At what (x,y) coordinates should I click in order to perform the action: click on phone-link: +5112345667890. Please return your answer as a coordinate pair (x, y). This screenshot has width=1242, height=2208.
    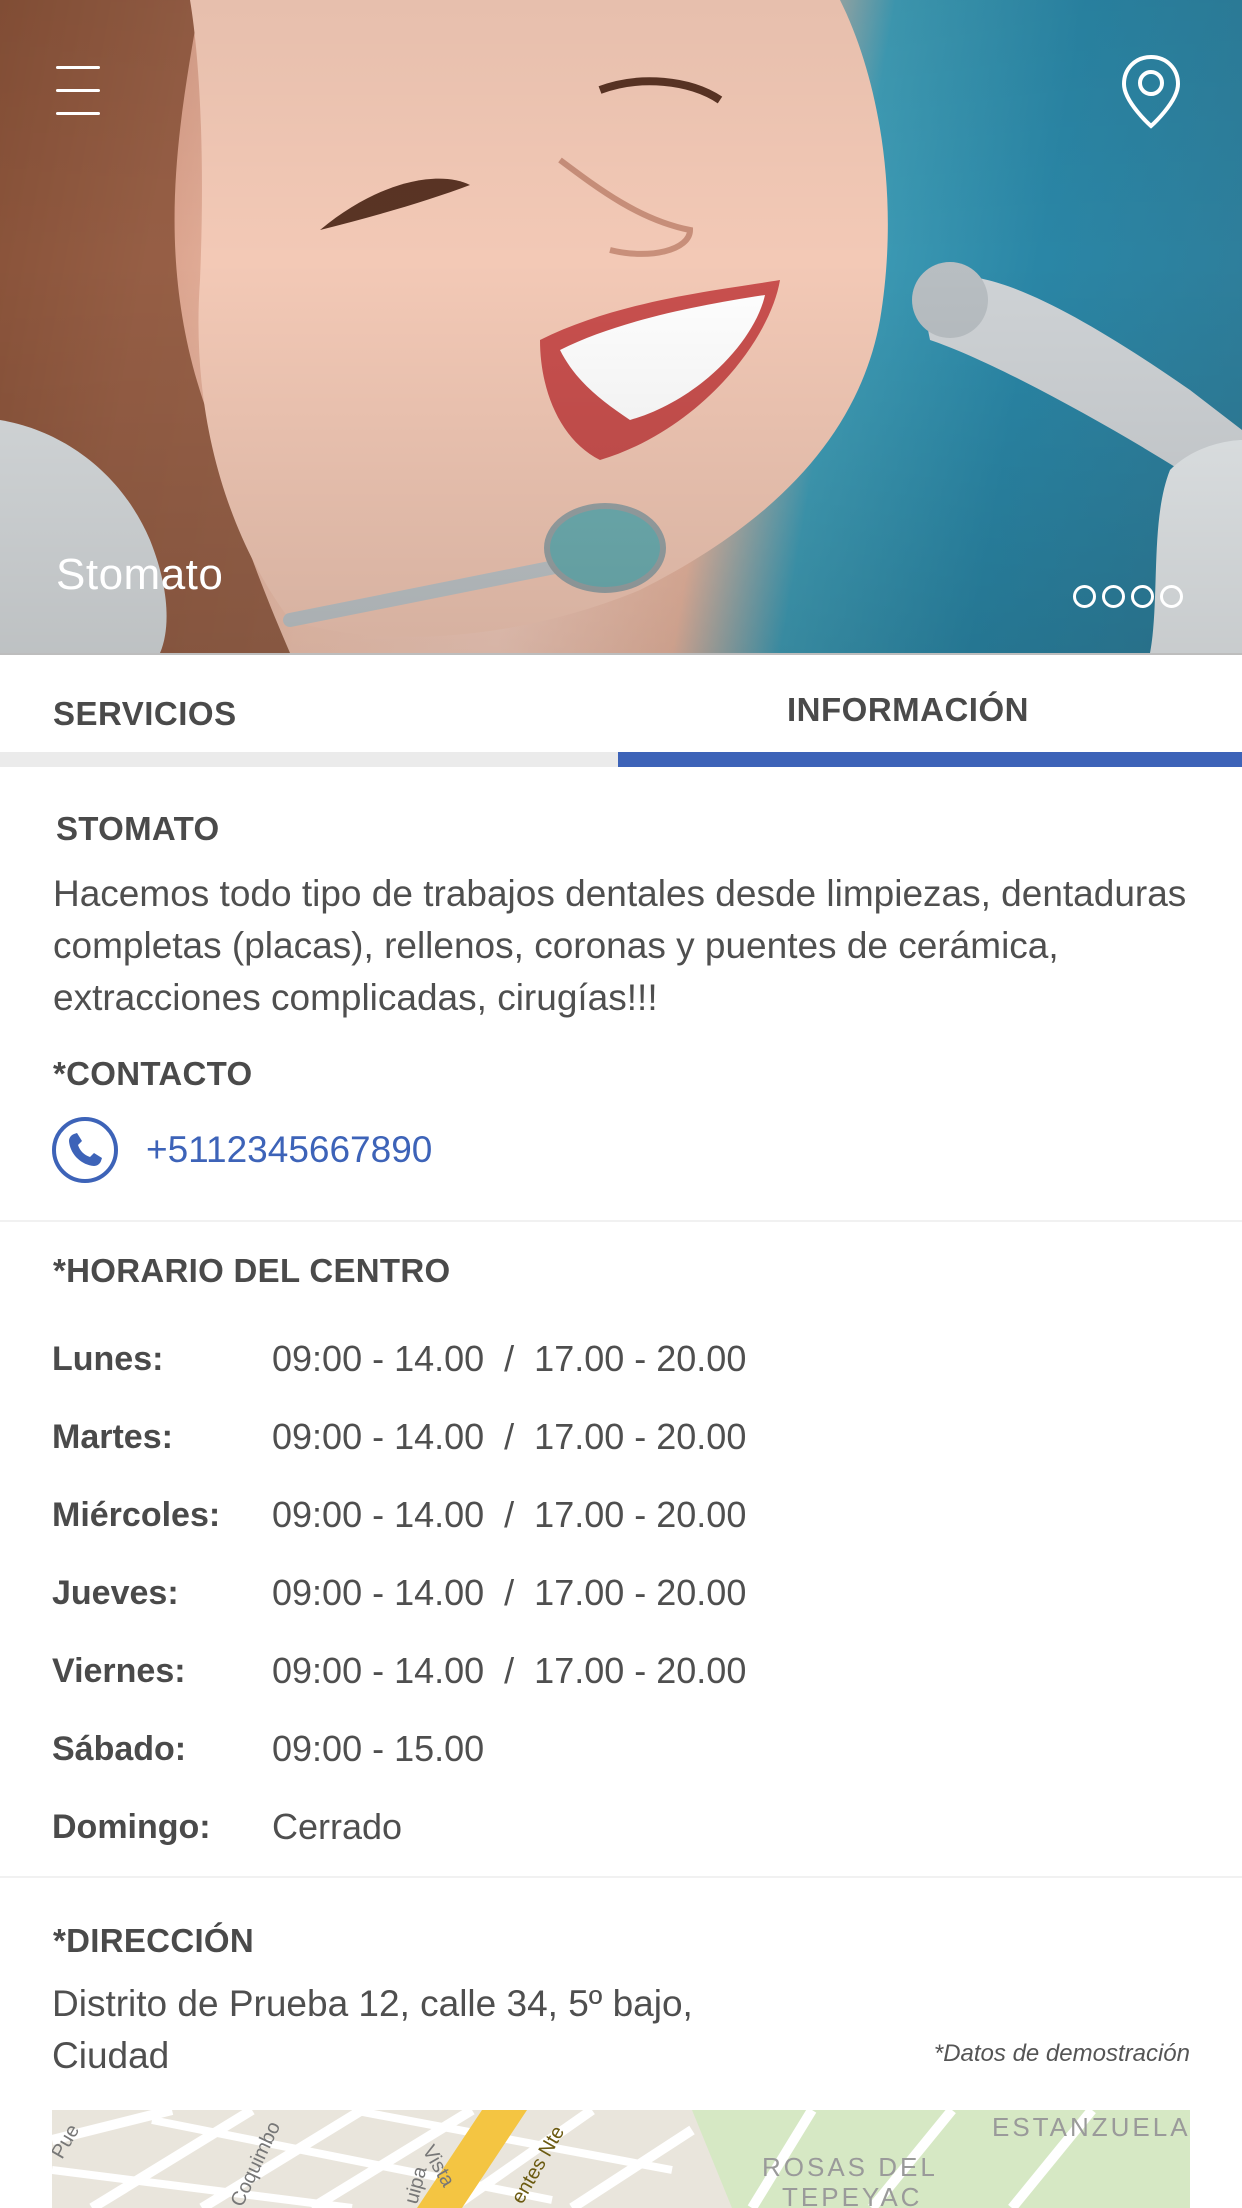
    Looking at the image, I should click on (242, 1150).